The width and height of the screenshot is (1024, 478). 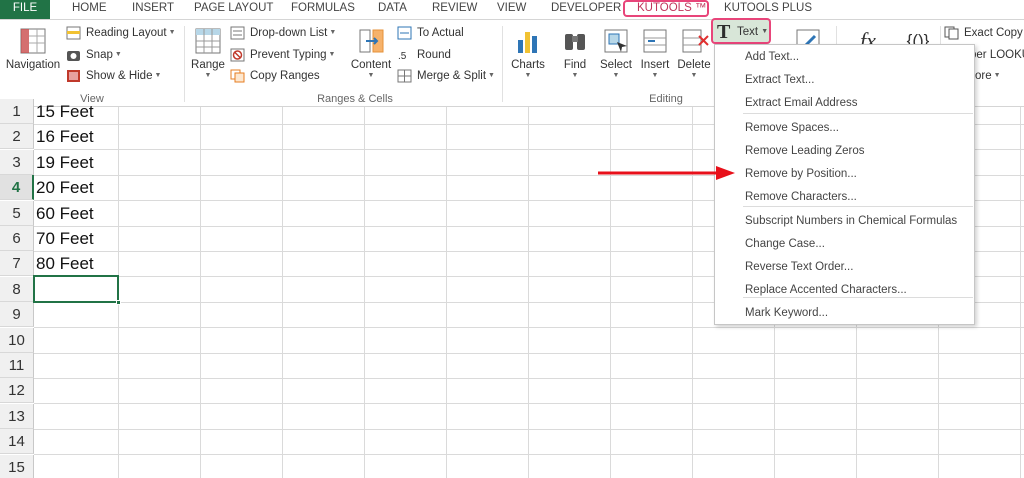 I want to click on dropdown-list-button: Drop-down List ▼, so click(x=283, y=33).